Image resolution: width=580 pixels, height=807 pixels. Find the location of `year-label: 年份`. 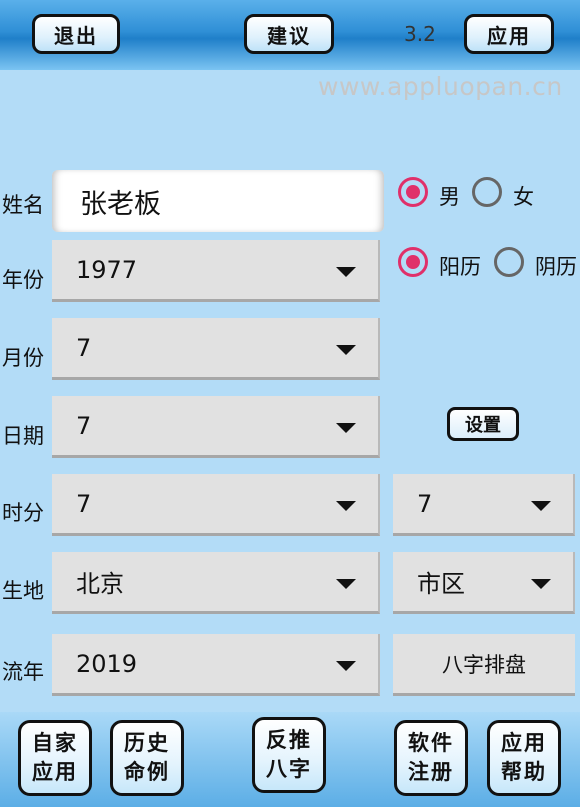

year-label: 年份 is located at coordinates (23, 280).